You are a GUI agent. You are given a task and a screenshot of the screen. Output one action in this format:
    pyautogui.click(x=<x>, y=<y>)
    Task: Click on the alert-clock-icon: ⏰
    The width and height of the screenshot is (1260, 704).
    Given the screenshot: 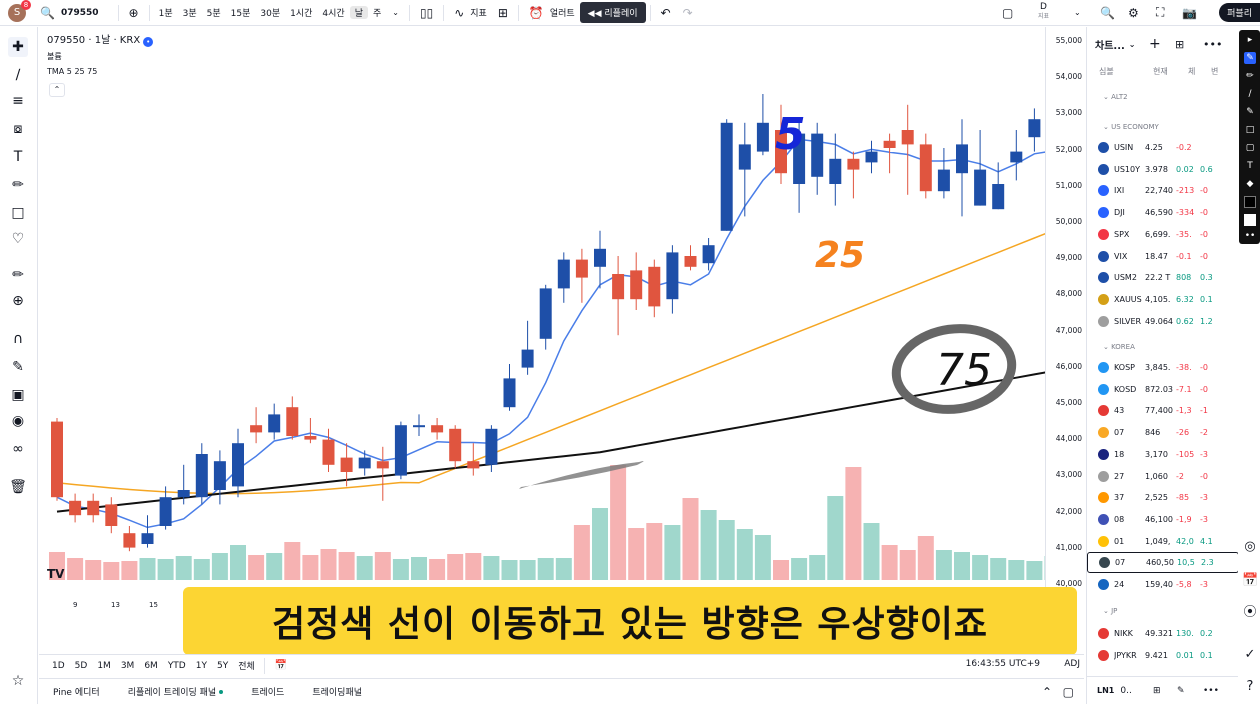 What is the action you would take?
    pyautogui.click(x=536, y=13)
    